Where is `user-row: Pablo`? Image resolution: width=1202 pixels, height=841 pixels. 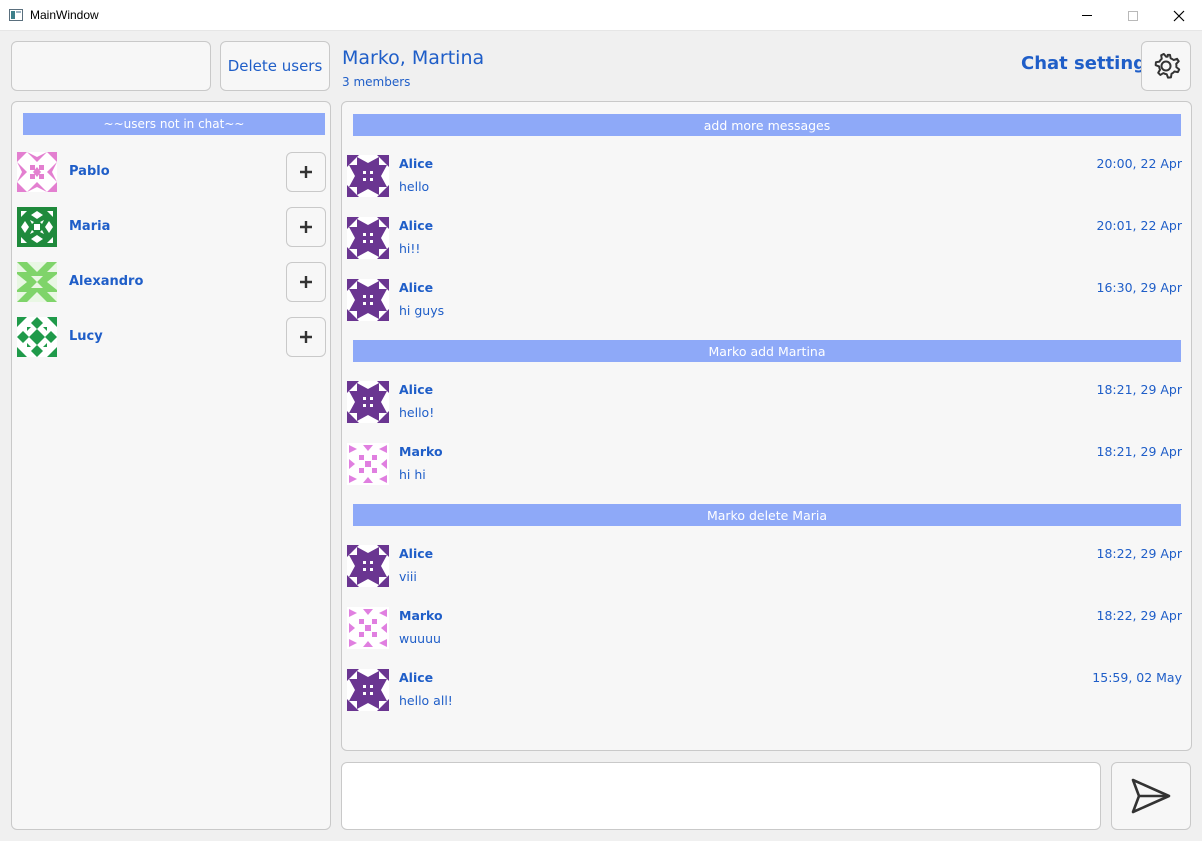 user-row: Pablo is located at coordinates (172, 172).